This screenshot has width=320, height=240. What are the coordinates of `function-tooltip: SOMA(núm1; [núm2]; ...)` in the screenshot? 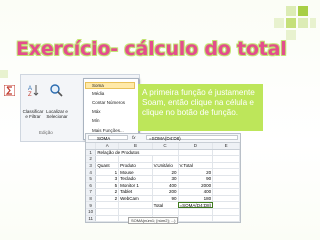 It's located at (153, 220).